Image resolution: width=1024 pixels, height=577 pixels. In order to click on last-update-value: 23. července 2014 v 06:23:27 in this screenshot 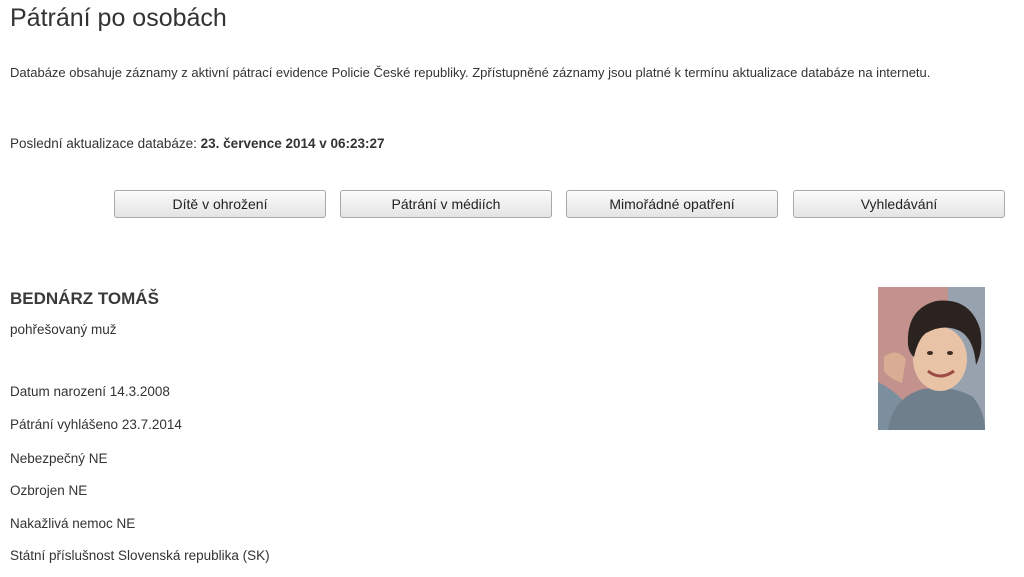, I will do `click(292, 143)`.